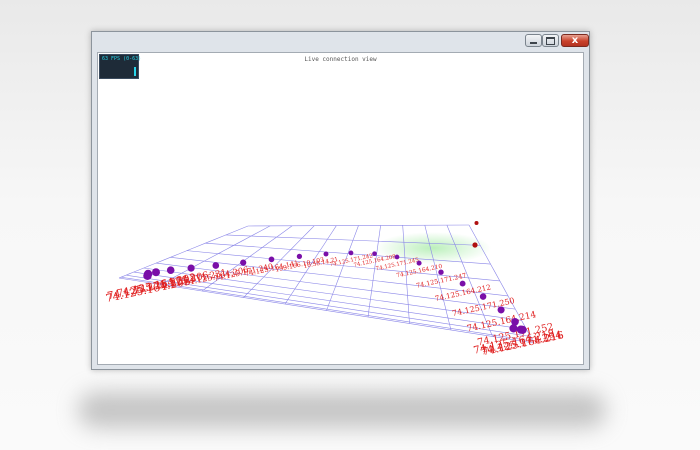  I want to click on minimize-button, so click(533, 40).